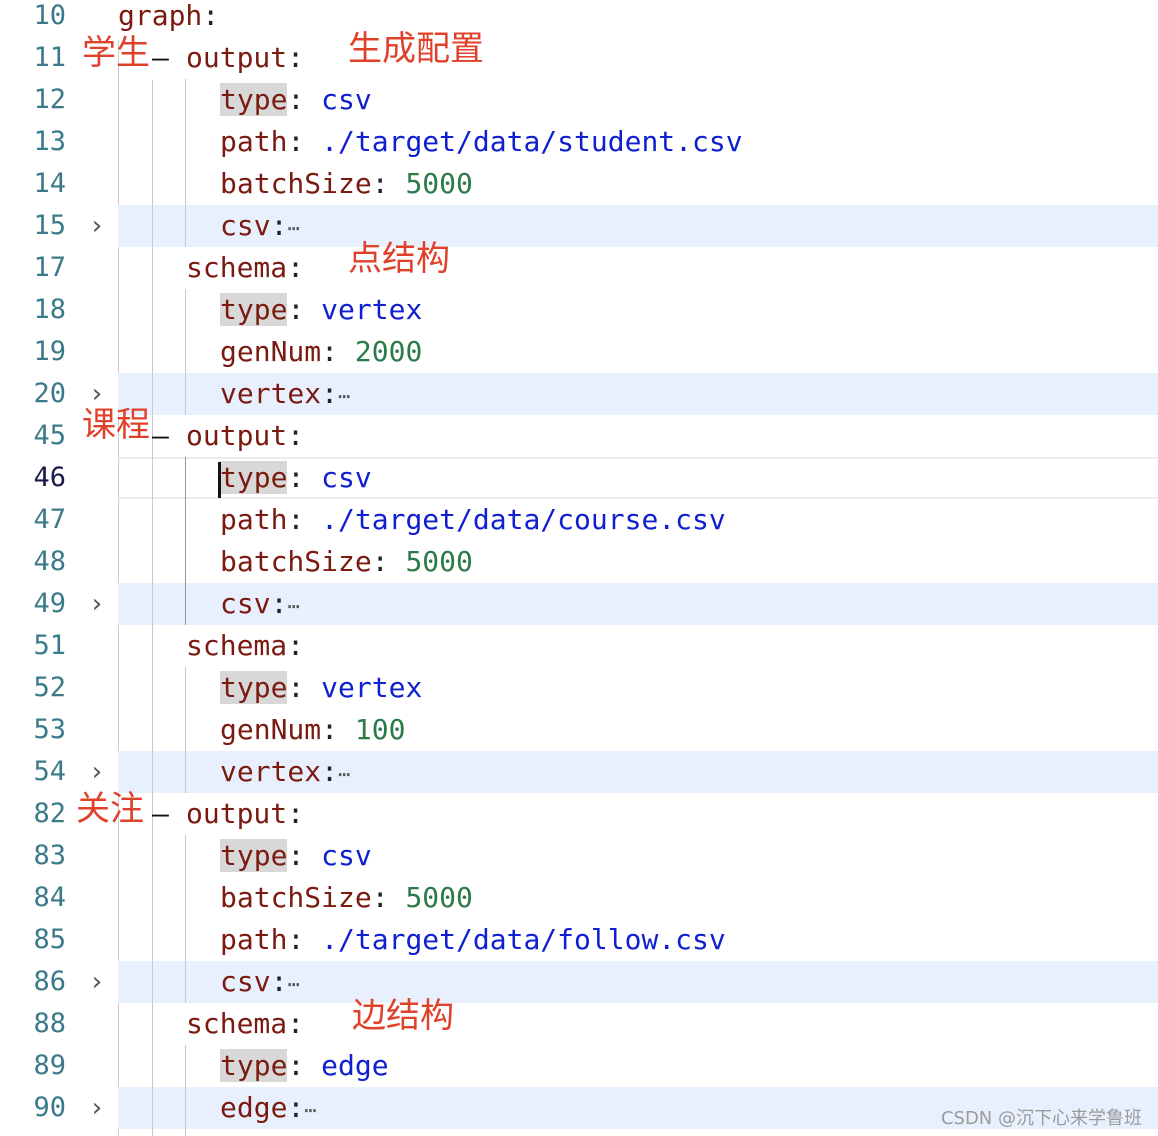  What do you see at coordinates (49, 309) in the screenshot?
I see `line-number: 18` at bounding box center [49, 309].